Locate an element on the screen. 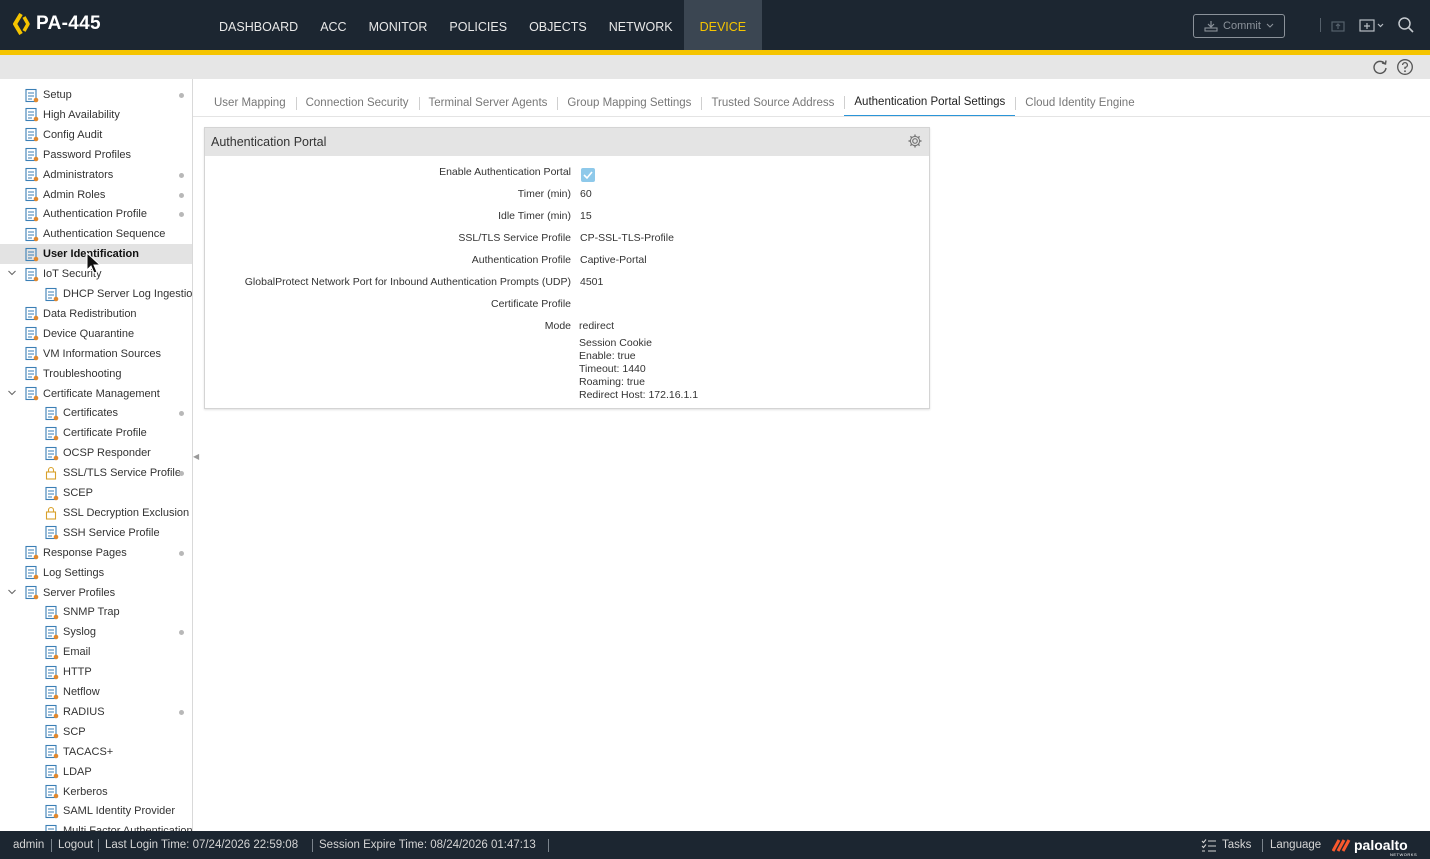 This screenshot has height=859, width=1430. sidebar-item-multi-factor-authentication: Multi Factor Authentication is located at coordinates (96, 826).